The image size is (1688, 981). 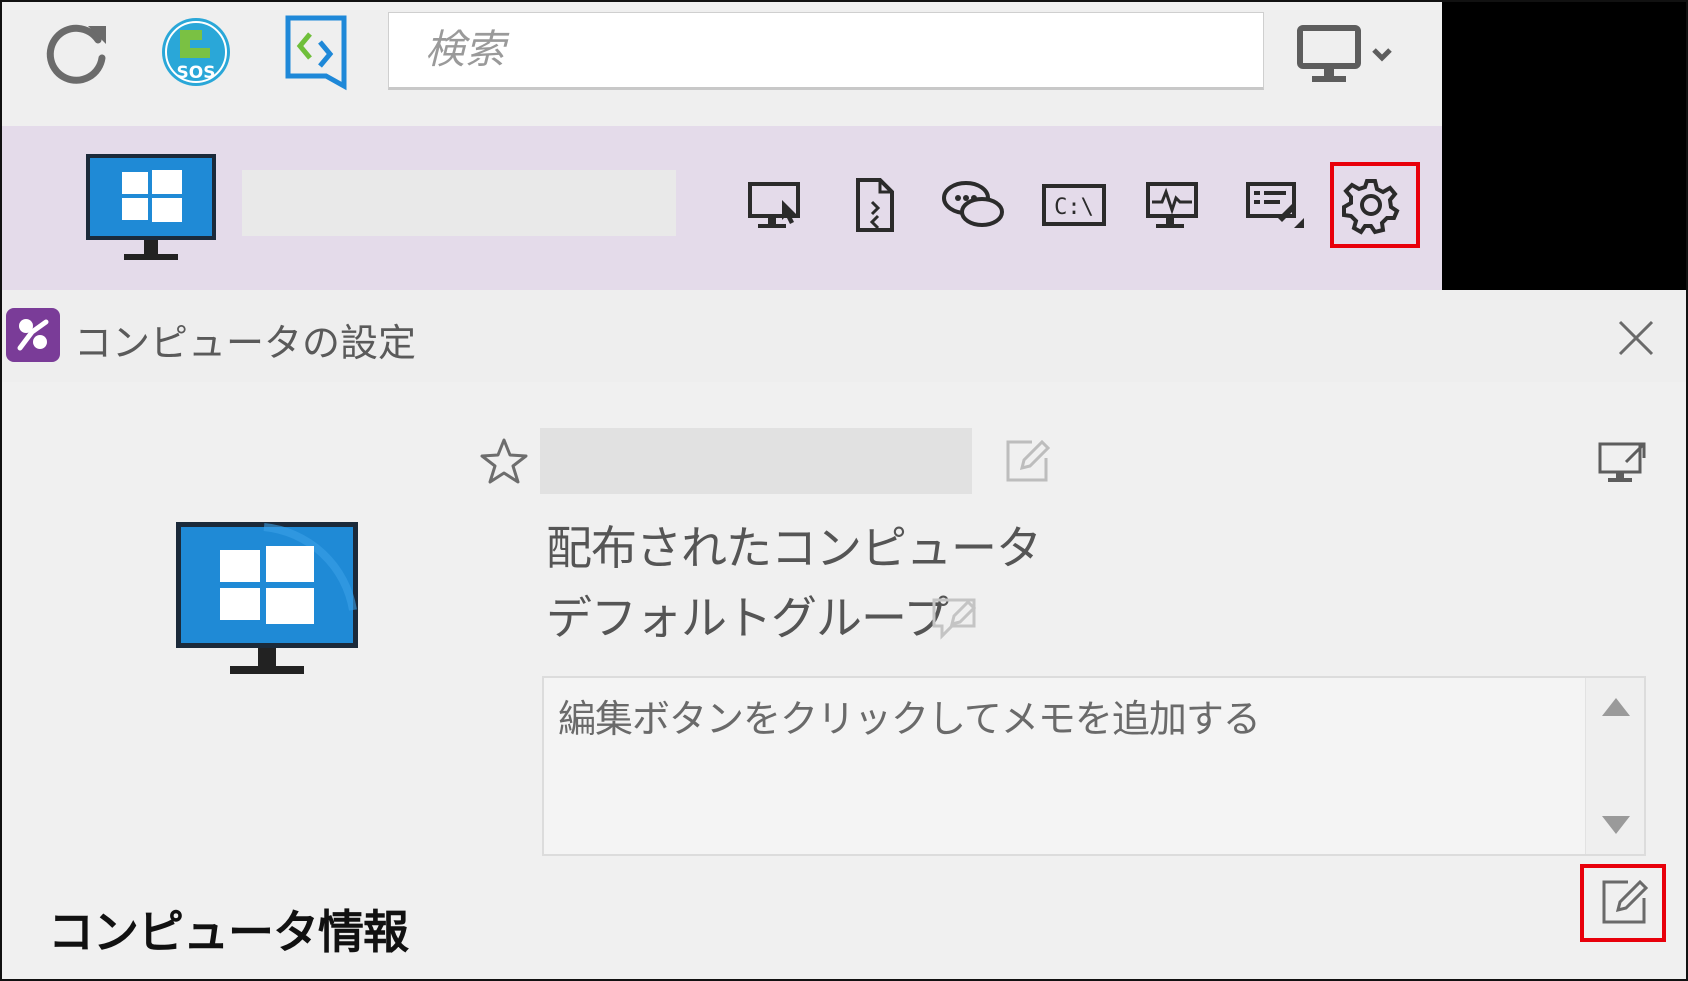 I want to click on memo-textarea: 編集ボタンをクリックしてメモを追加する, so click(x=1094, y=766).